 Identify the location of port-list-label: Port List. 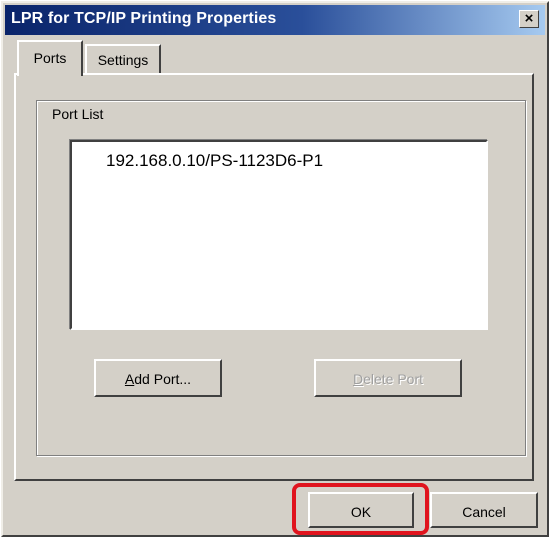
(78, 114).